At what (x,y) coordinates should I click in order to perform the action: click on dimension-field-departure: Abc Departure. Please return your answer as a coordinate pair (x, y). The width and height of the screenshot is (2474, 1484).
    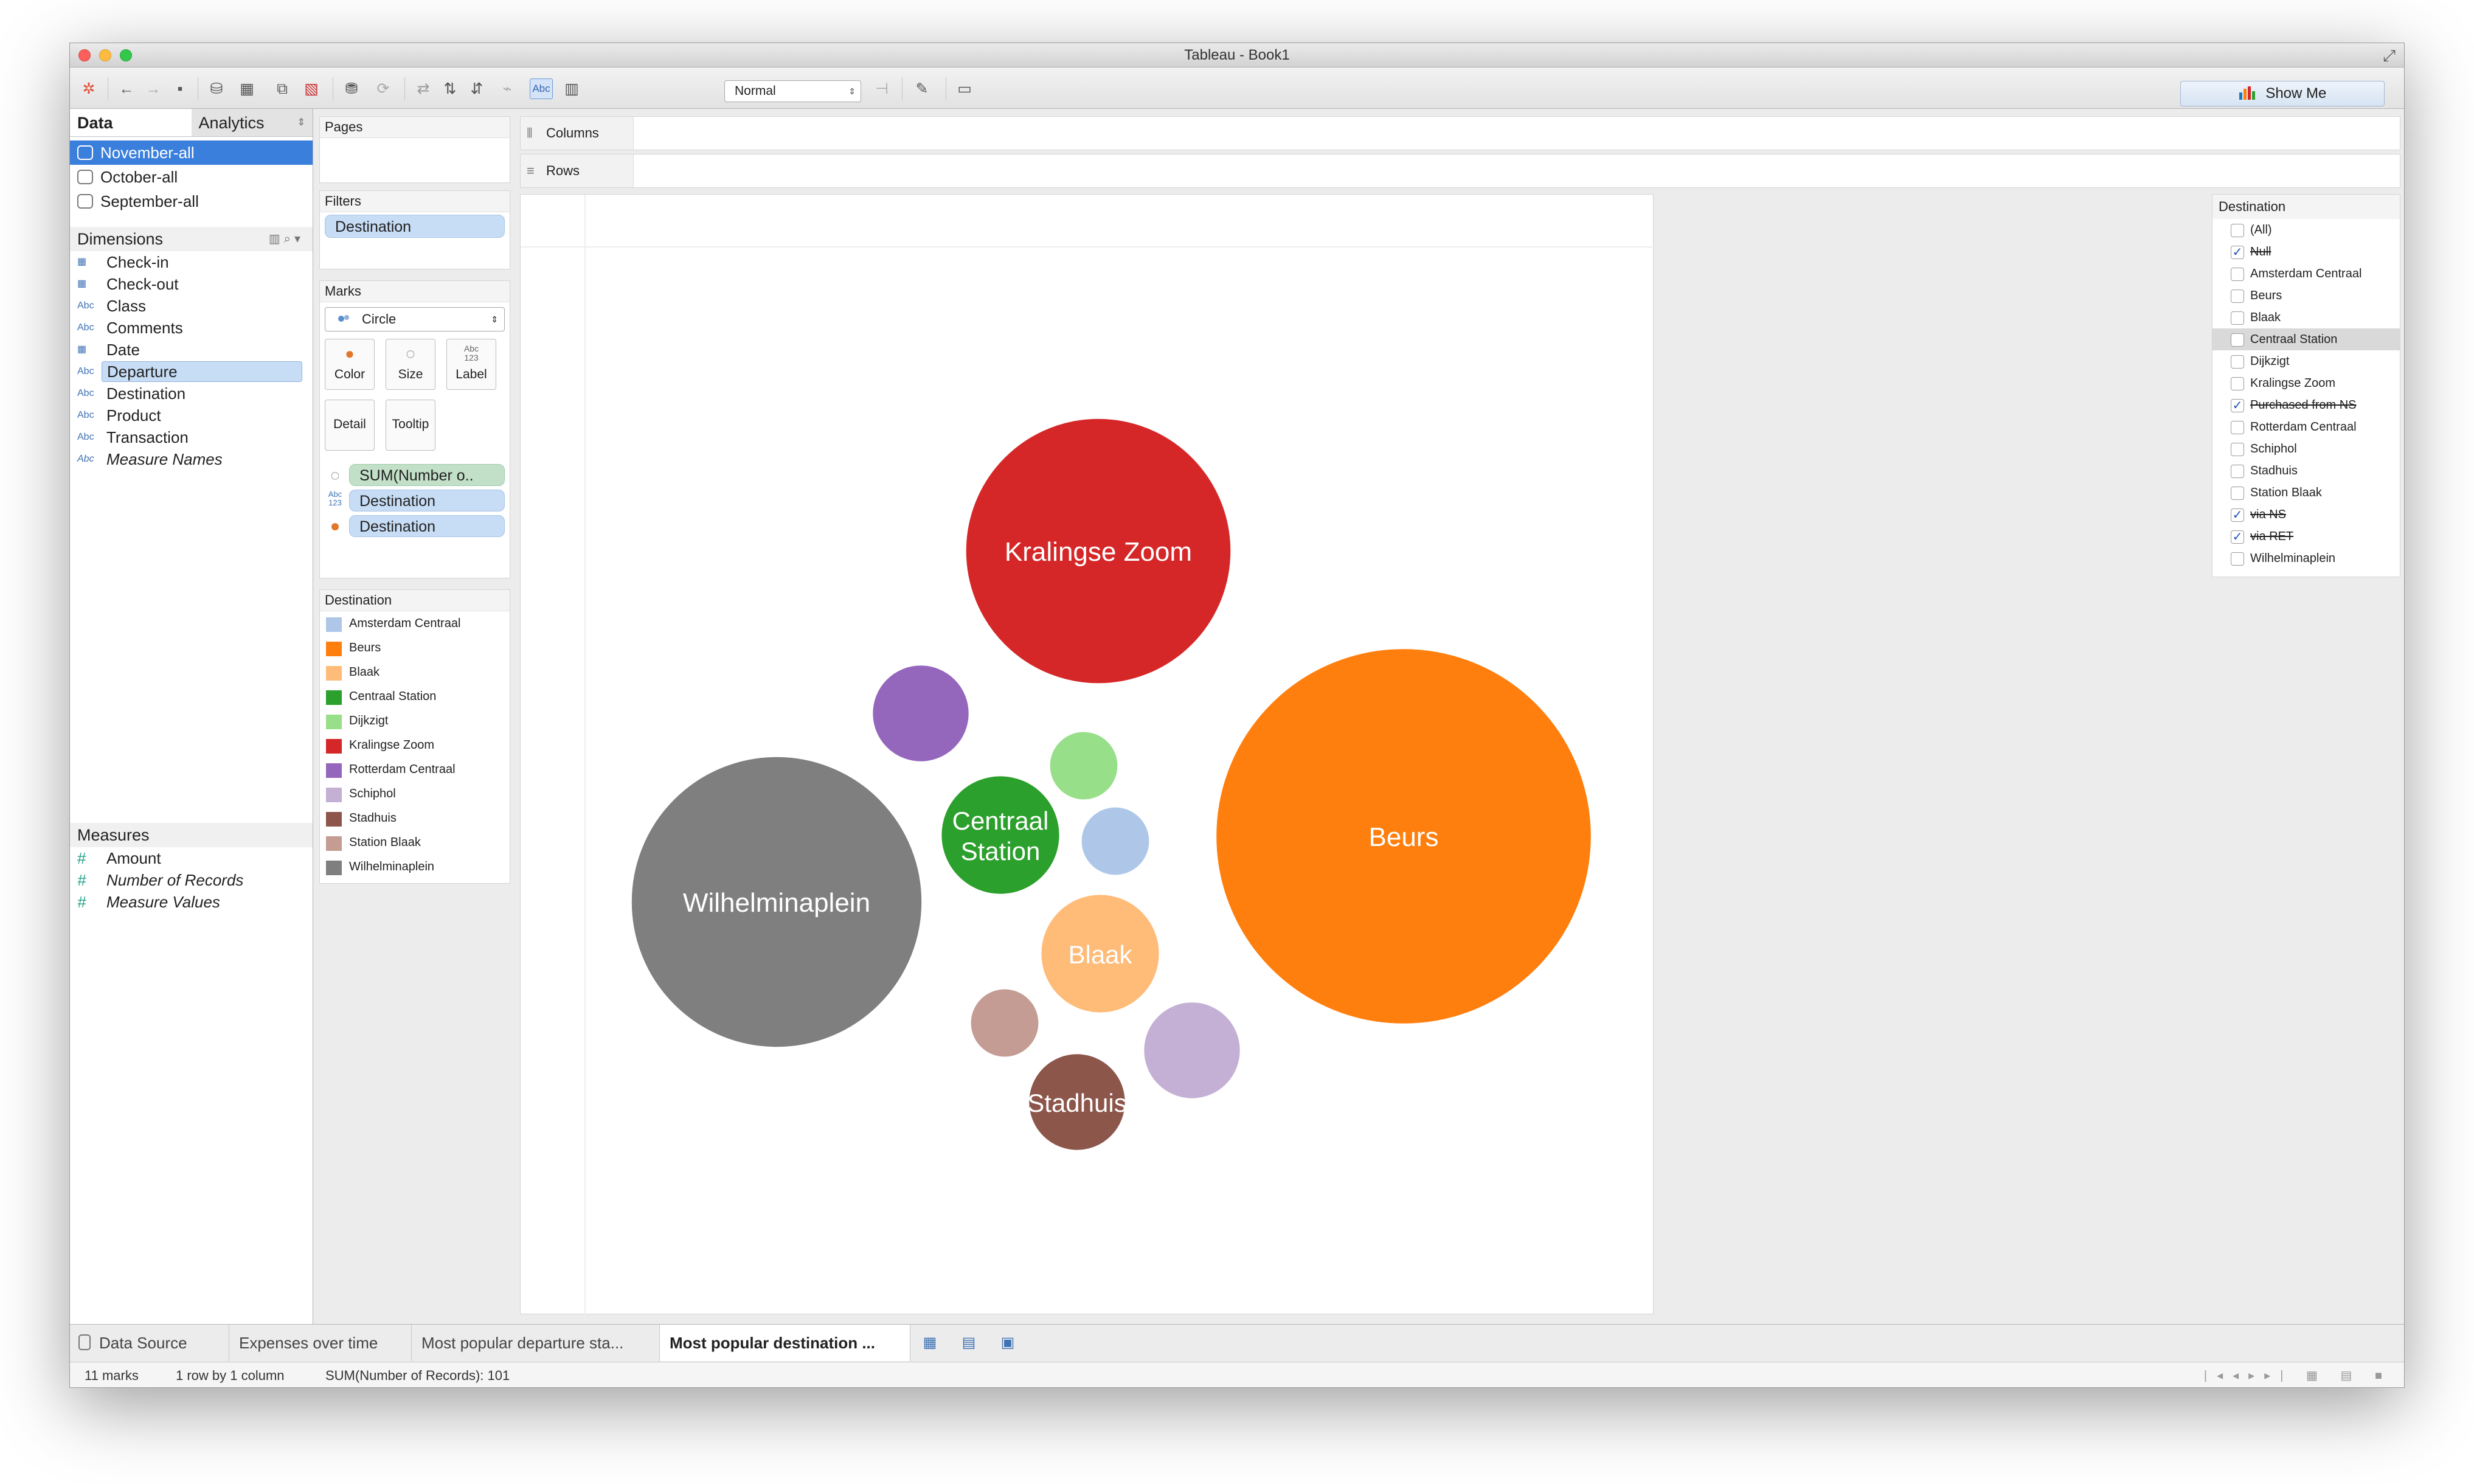
    Looking at the image, I should click on (191, 372).